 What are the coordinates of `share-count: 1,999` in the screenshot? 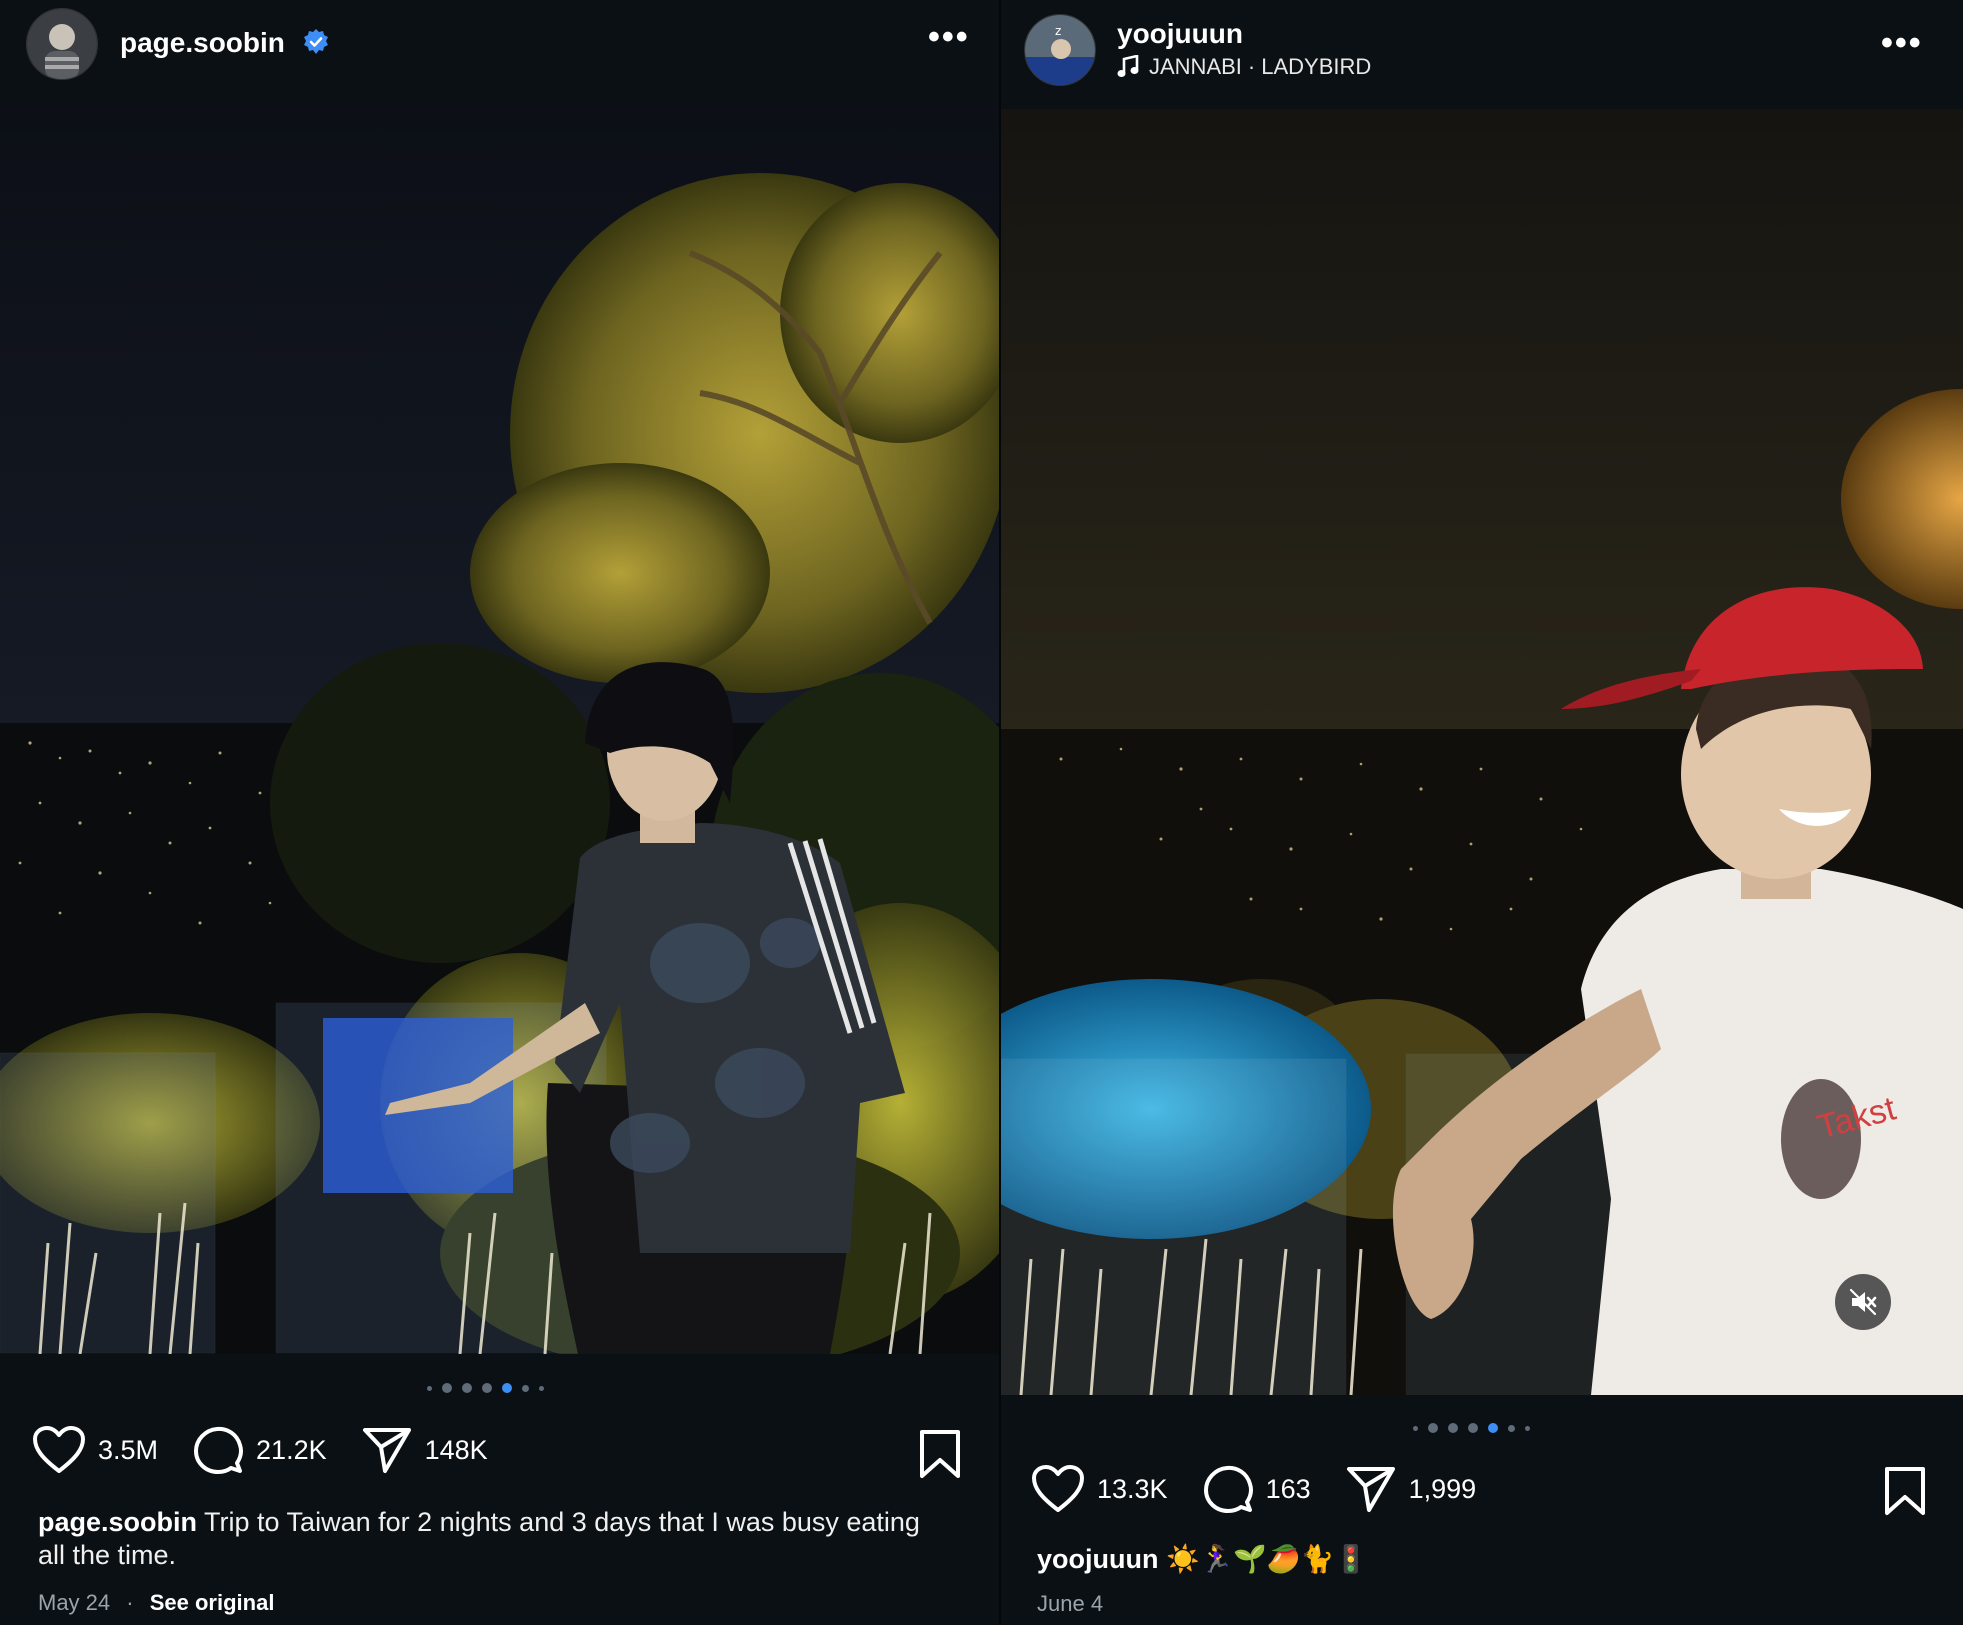 It's located at (1442, 1488).